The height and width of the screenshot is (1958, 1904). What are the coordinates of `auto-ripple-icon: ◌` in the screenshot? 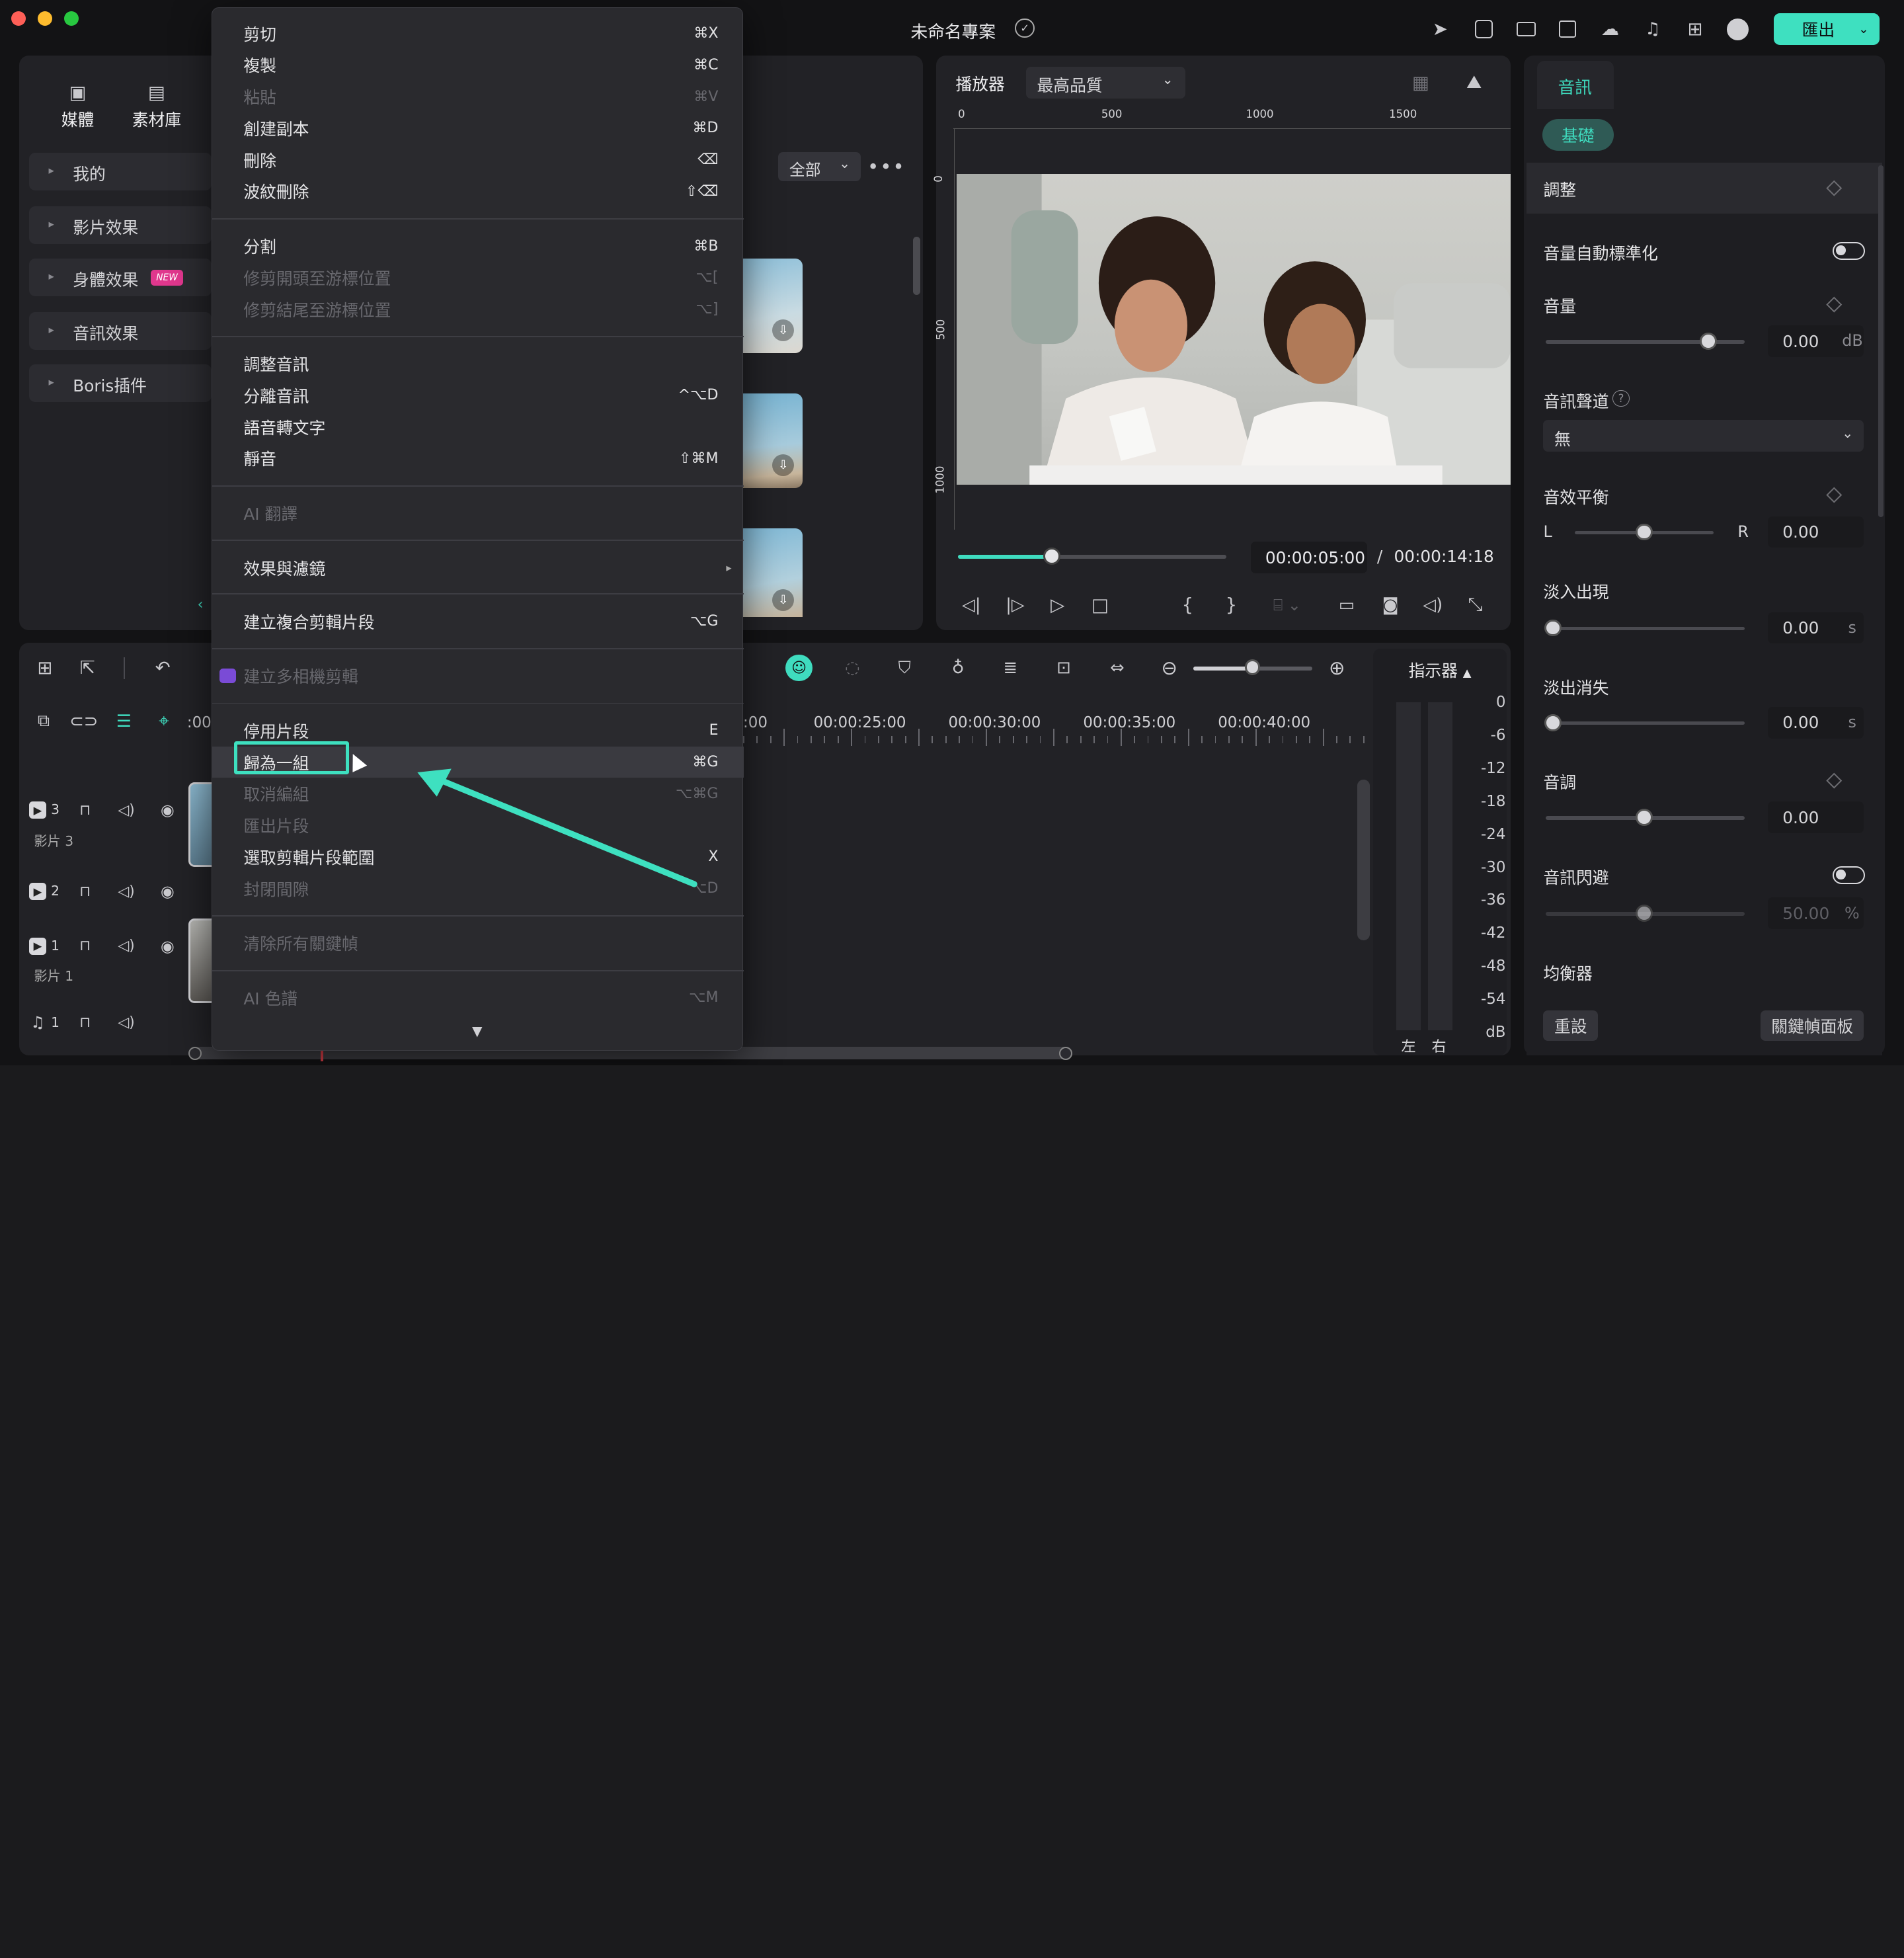 It's located at (852, 668).